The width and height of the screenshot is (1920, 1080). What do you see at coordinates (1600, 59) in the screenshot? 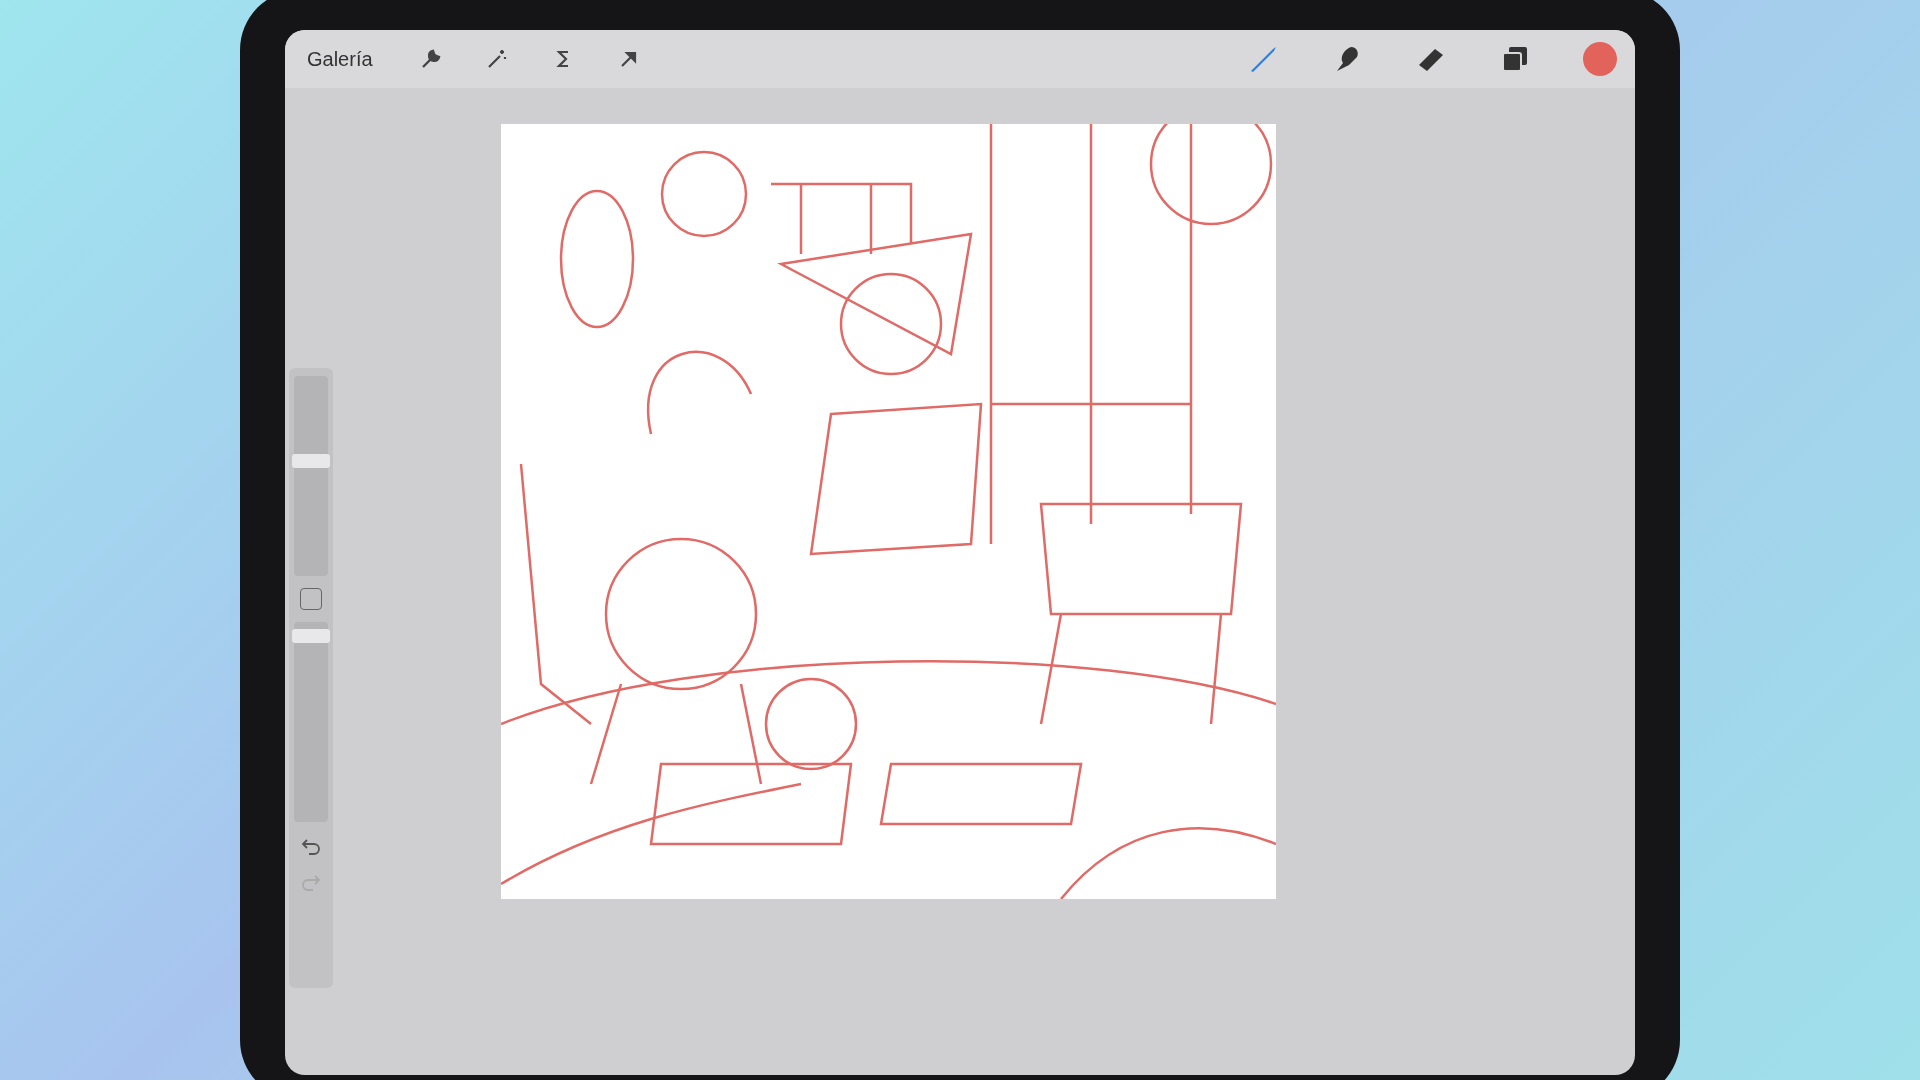
I see `color-swatch` at bounding box center [1600, 59].